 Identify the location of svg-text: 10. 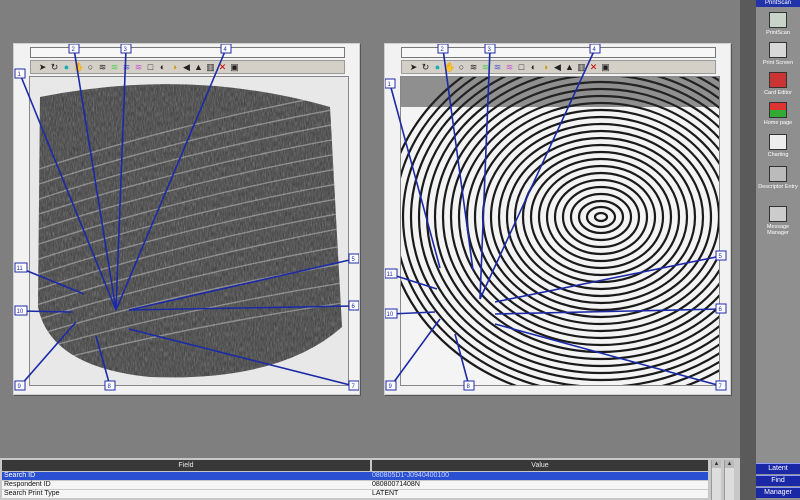
(390, 315).